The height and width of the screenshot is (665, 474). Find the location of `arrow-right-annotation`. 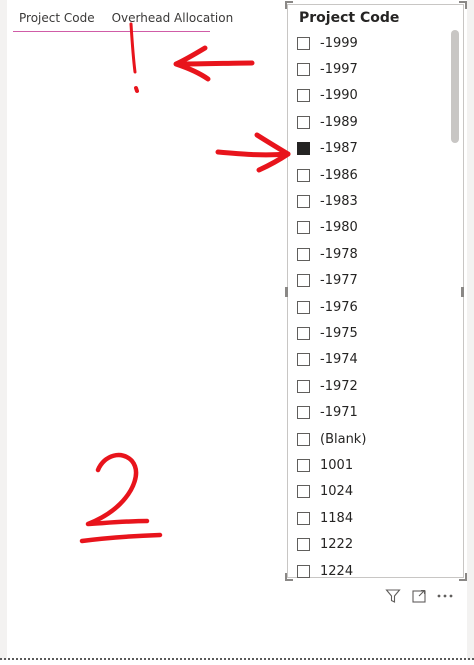

arrow-right-annotation is located at coordinates (253, 153).